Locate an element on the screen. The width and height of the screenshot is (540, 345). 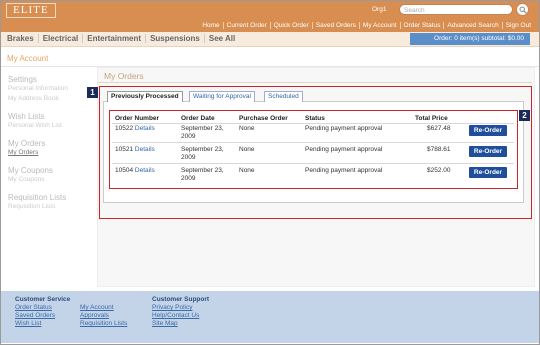
orders-title-divider is located at coordinates (315, 82).